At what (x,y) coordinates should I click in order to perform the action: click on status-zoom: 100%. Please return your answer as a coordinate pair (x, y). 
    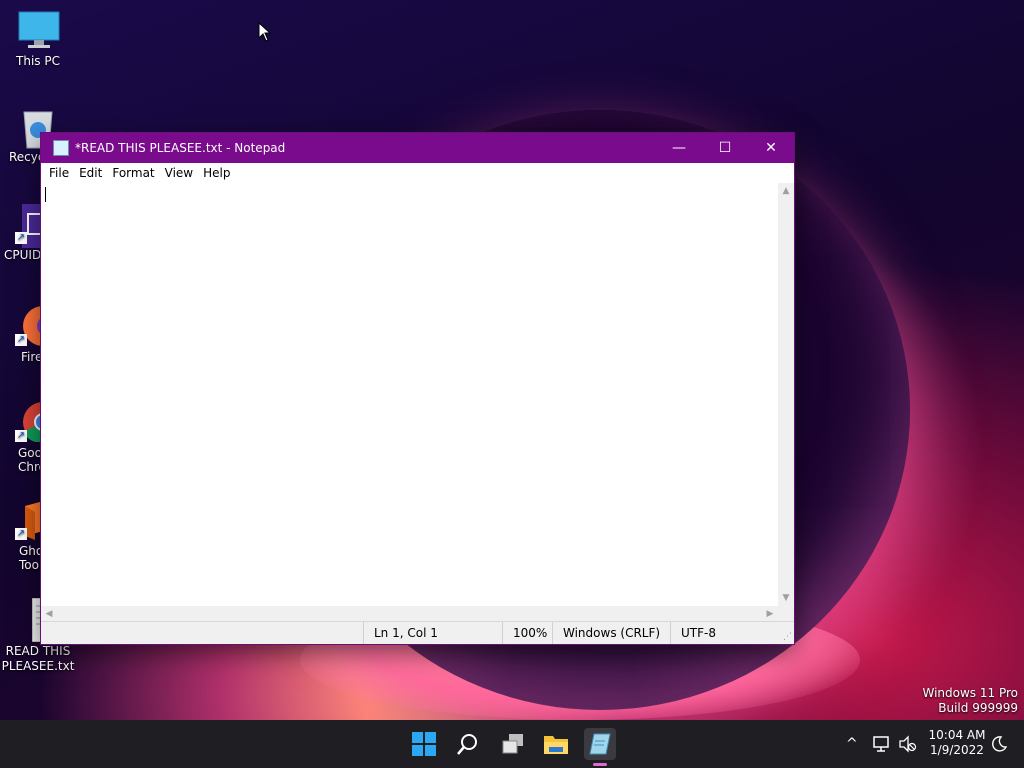
    Looking at the image, I should click on (527, 633).